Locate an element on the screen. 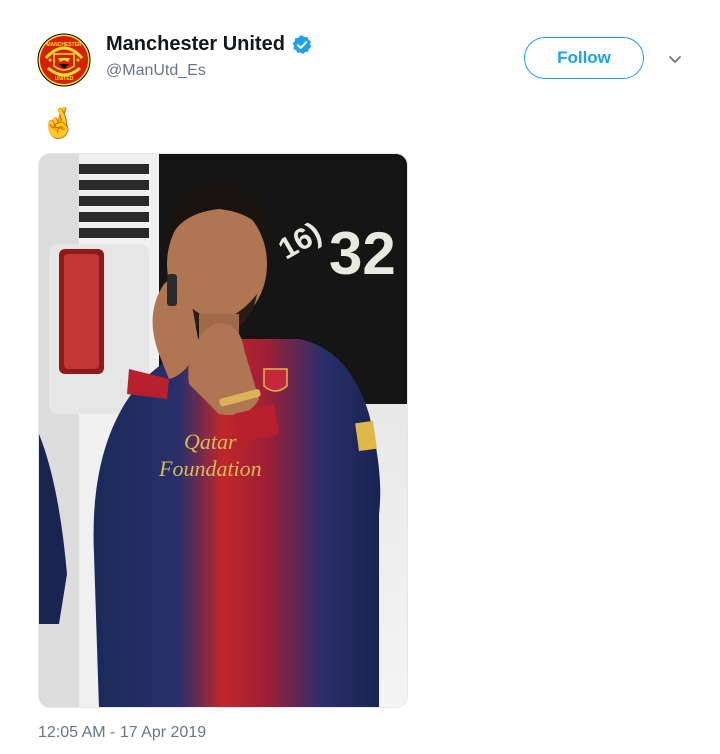  follow-button: Follow is located at coordinates (584, 58).